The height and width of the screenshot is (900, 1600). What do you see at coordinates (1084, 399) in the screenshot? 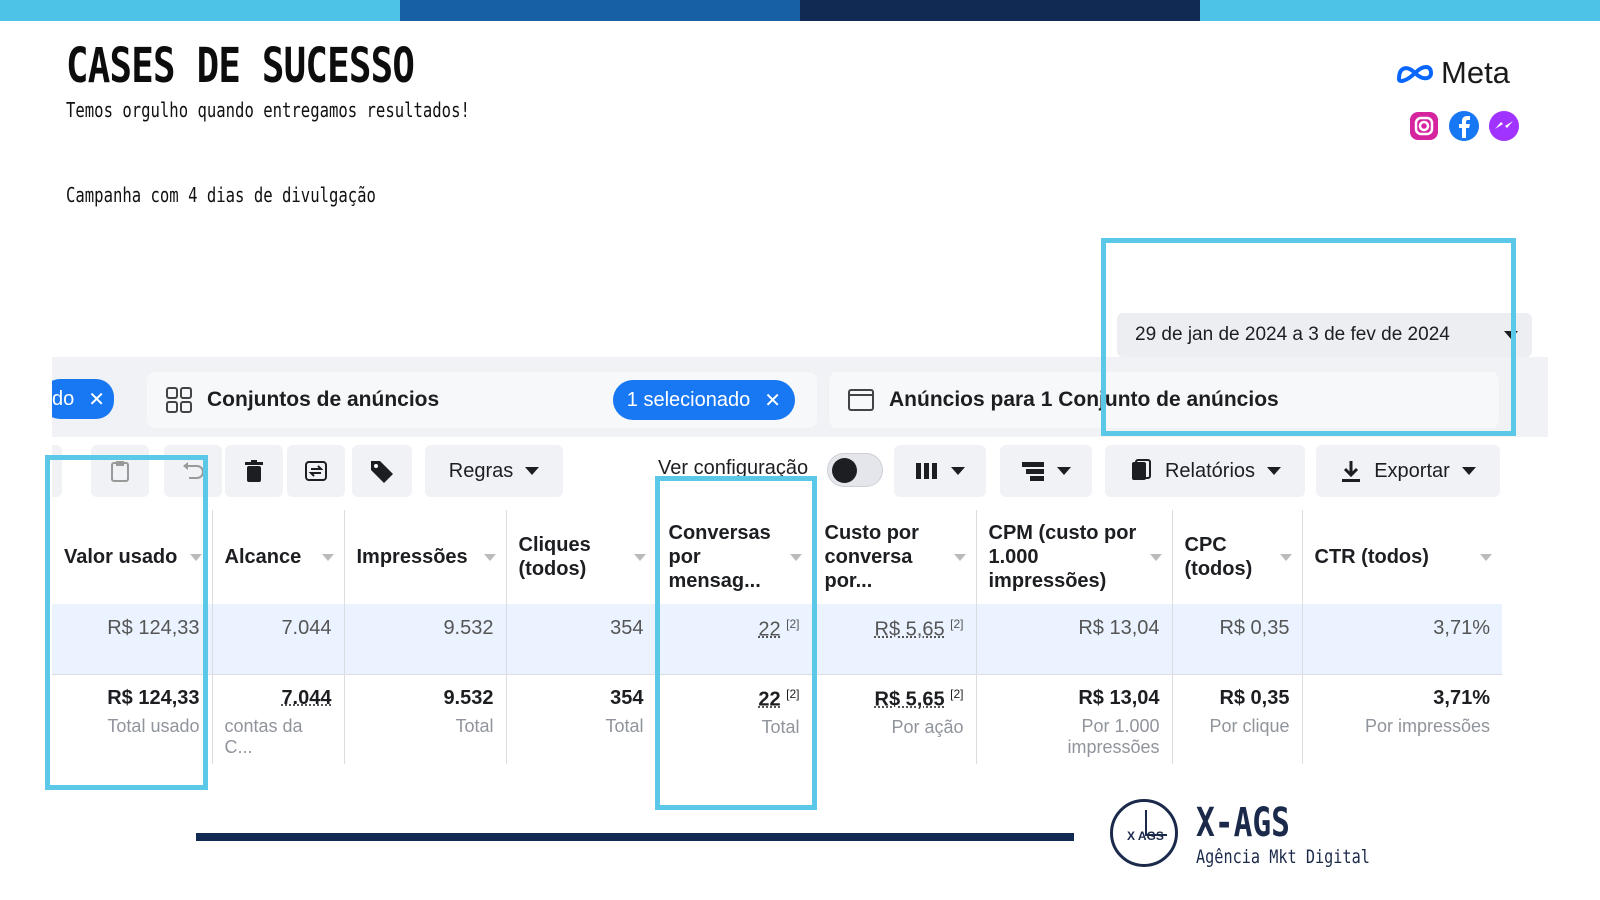
I see `tab-ads-label: Anúncios para 1 Conjunto de anúncios` at bounding box center [1084, 399].